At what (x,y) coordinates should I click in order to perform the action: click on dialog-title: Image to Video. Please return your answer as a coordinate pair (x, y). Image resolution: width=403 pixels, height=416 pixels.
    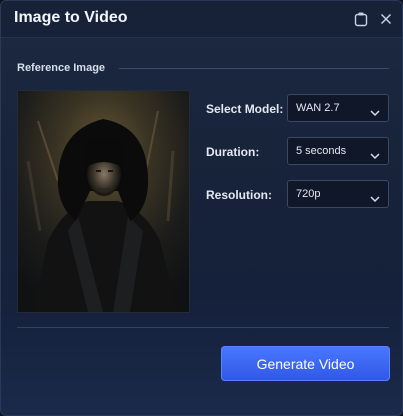
    Looking at the image, I should click on (71, 17).